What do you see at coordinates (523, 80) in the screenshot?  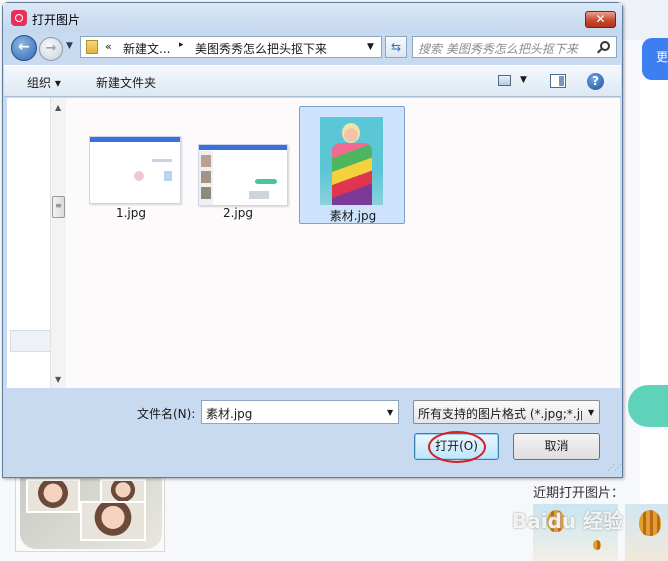 I see `view-dropdown-icon: ▼` at bounding box center [523, 80].